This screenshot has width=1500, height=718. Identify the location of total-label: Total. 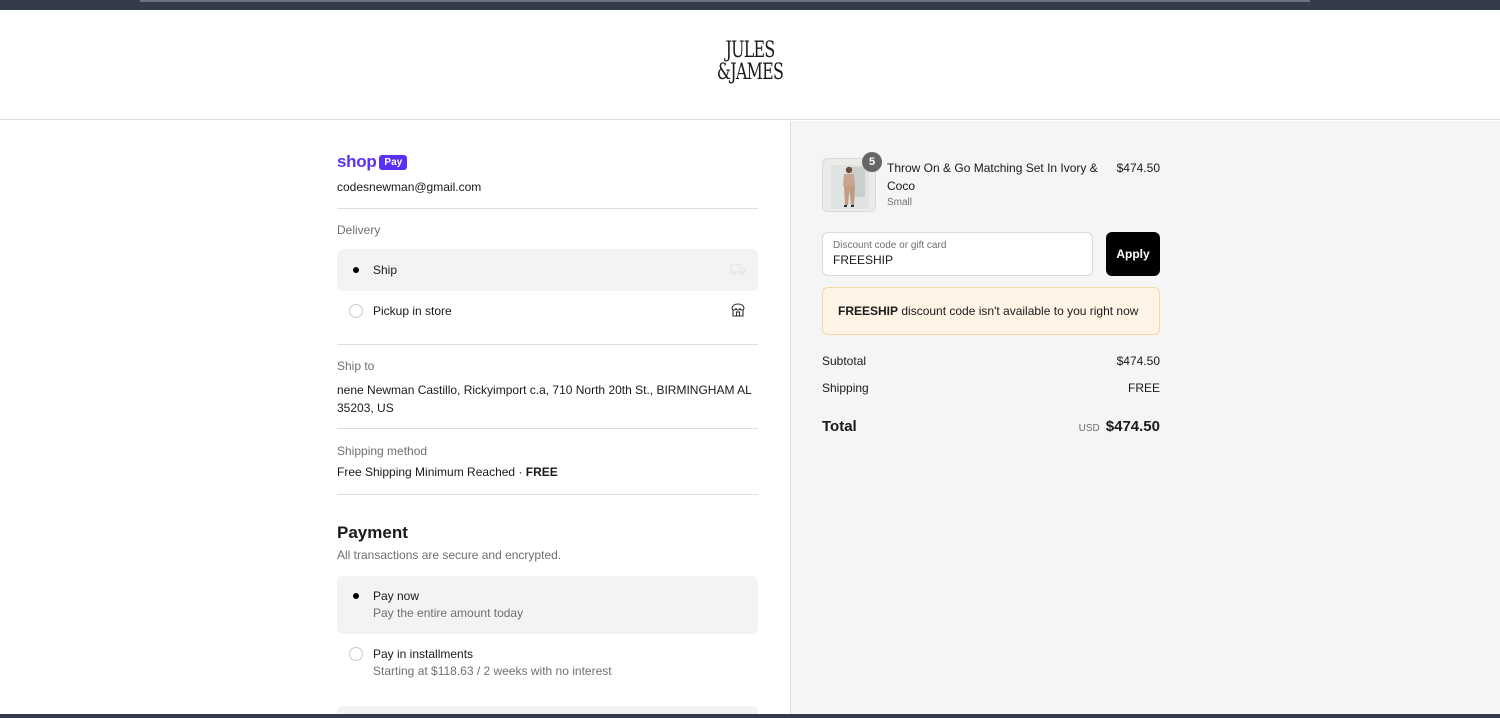
(839, 426).